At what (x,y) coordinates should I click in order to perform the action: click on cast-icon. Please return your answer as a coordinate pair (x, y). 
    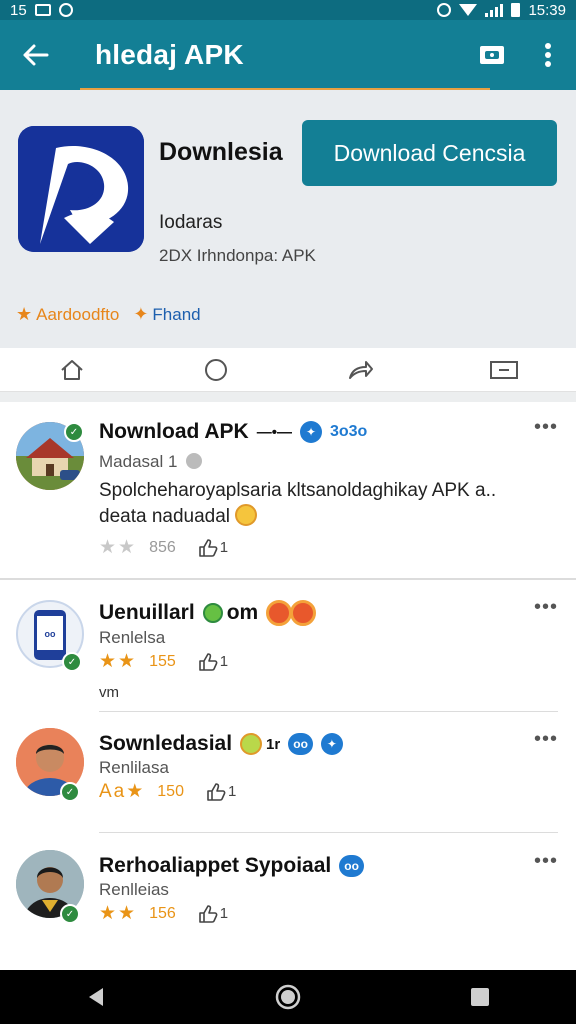
    Looking at the image, I should click on (492, 55).